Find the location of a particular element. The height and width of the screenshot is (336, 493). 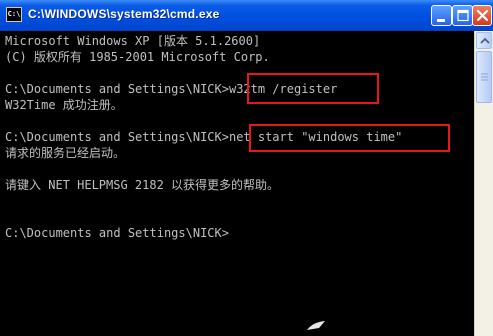

window-title: C:\WINDOWS\system32\cmd.exe is located at coordinates (124, 14).